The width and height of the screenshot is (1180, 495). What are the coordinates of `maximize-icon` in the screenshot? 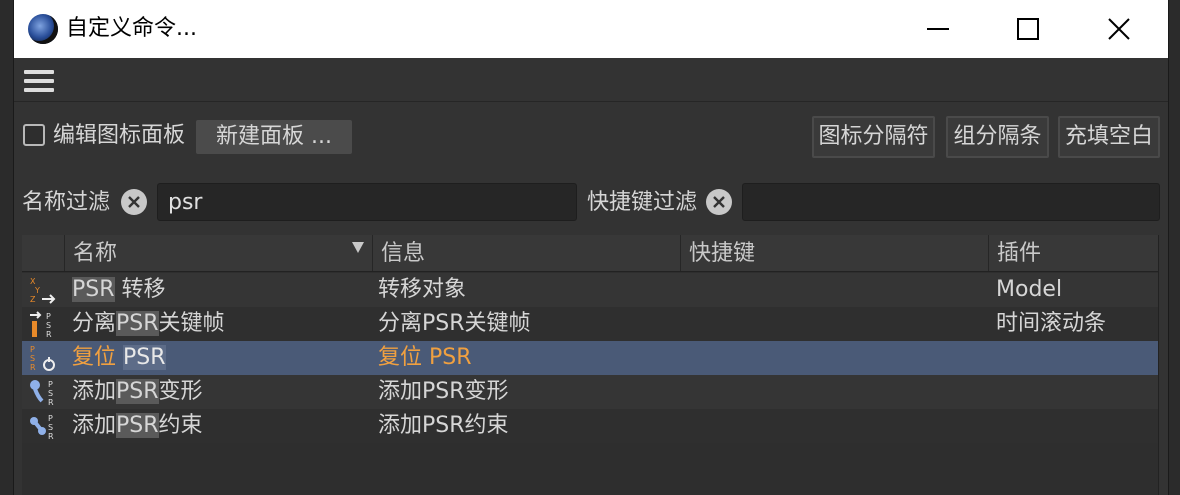 It's located at (1028, 29).